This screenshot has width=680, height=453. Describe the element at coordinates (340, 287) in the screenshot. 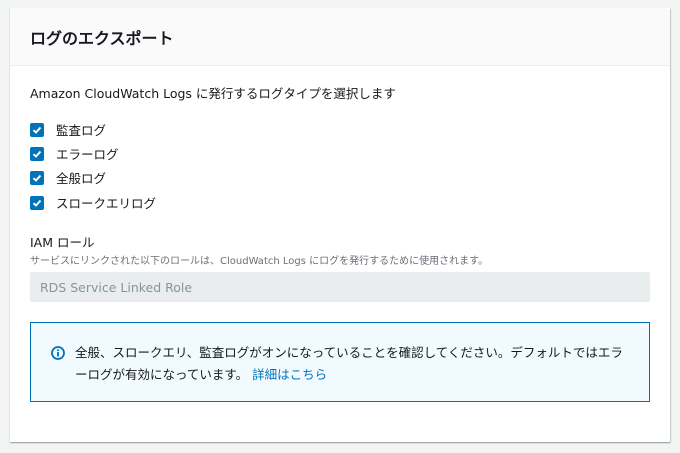

I see `iam-role-input: RDS Service Linked Role` at that location.